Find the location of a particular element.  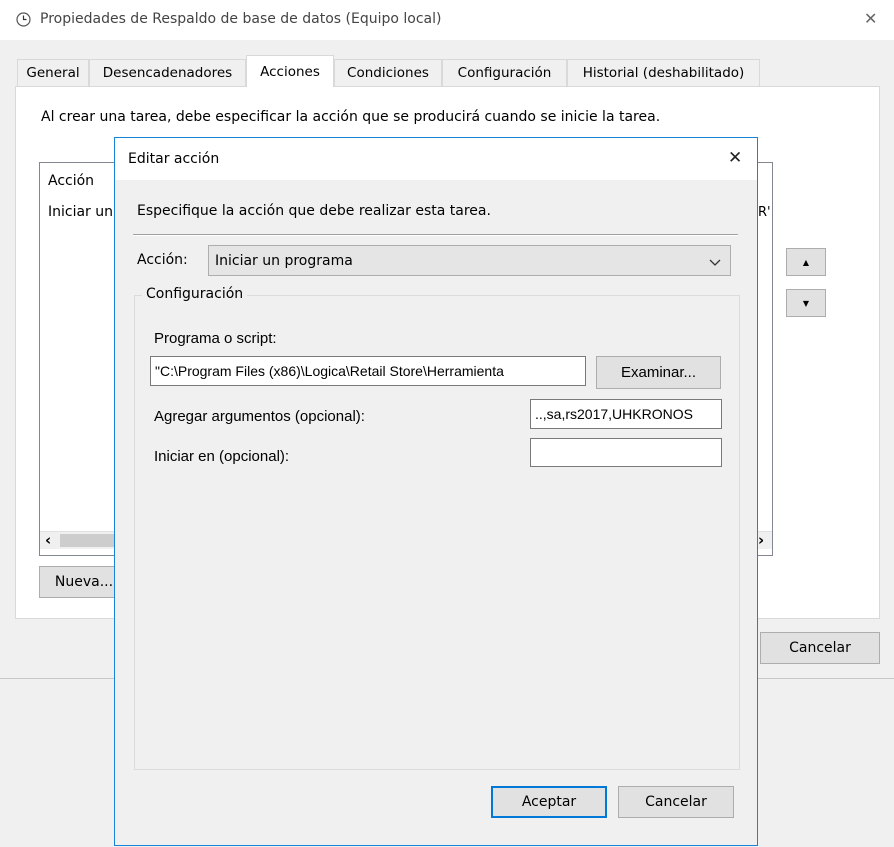

action-select-value: Iniciar un programa is located at coordinates (284, 261).